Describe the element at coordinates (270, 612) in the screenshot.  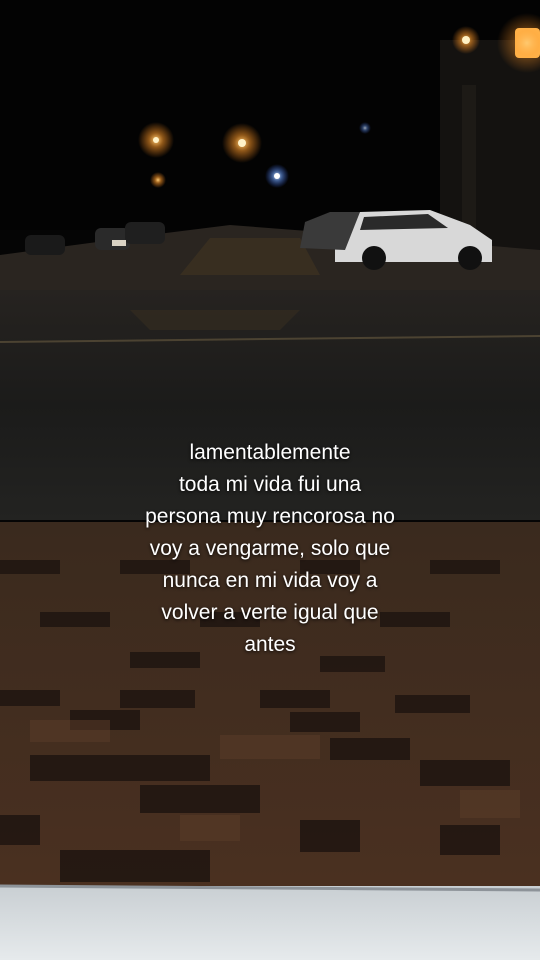
I see `caption-line: volver a verte igual que` at that location.